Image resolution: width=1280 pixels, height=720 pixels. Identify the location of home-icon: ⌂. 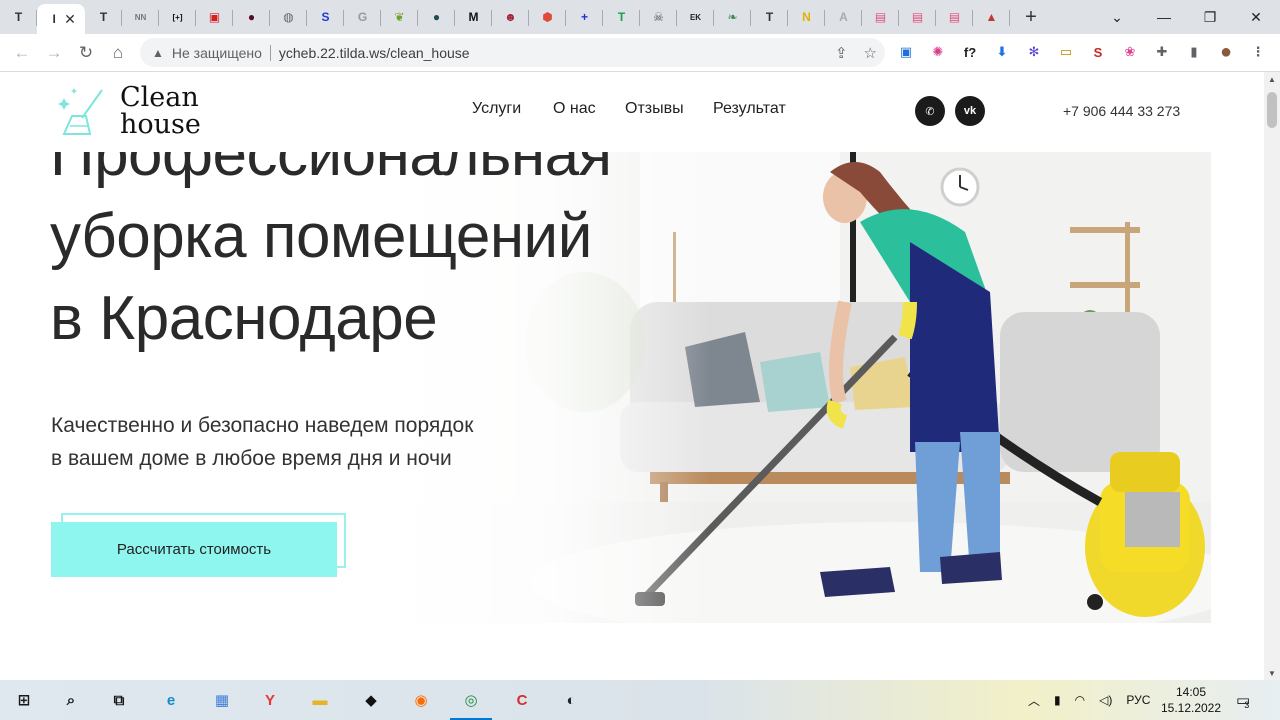
(118, 53).